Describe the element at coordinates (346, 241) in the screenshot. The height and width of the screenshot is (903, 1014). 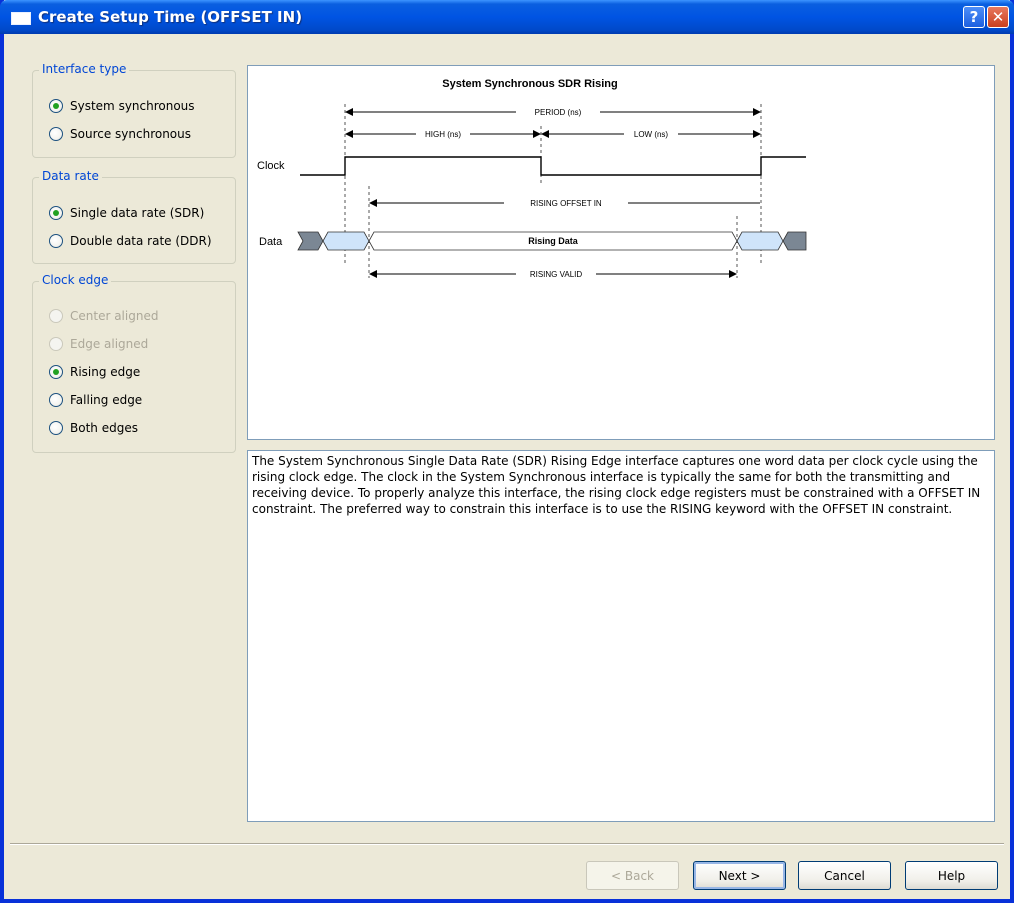
I see `data-uncertain-left` at that location.